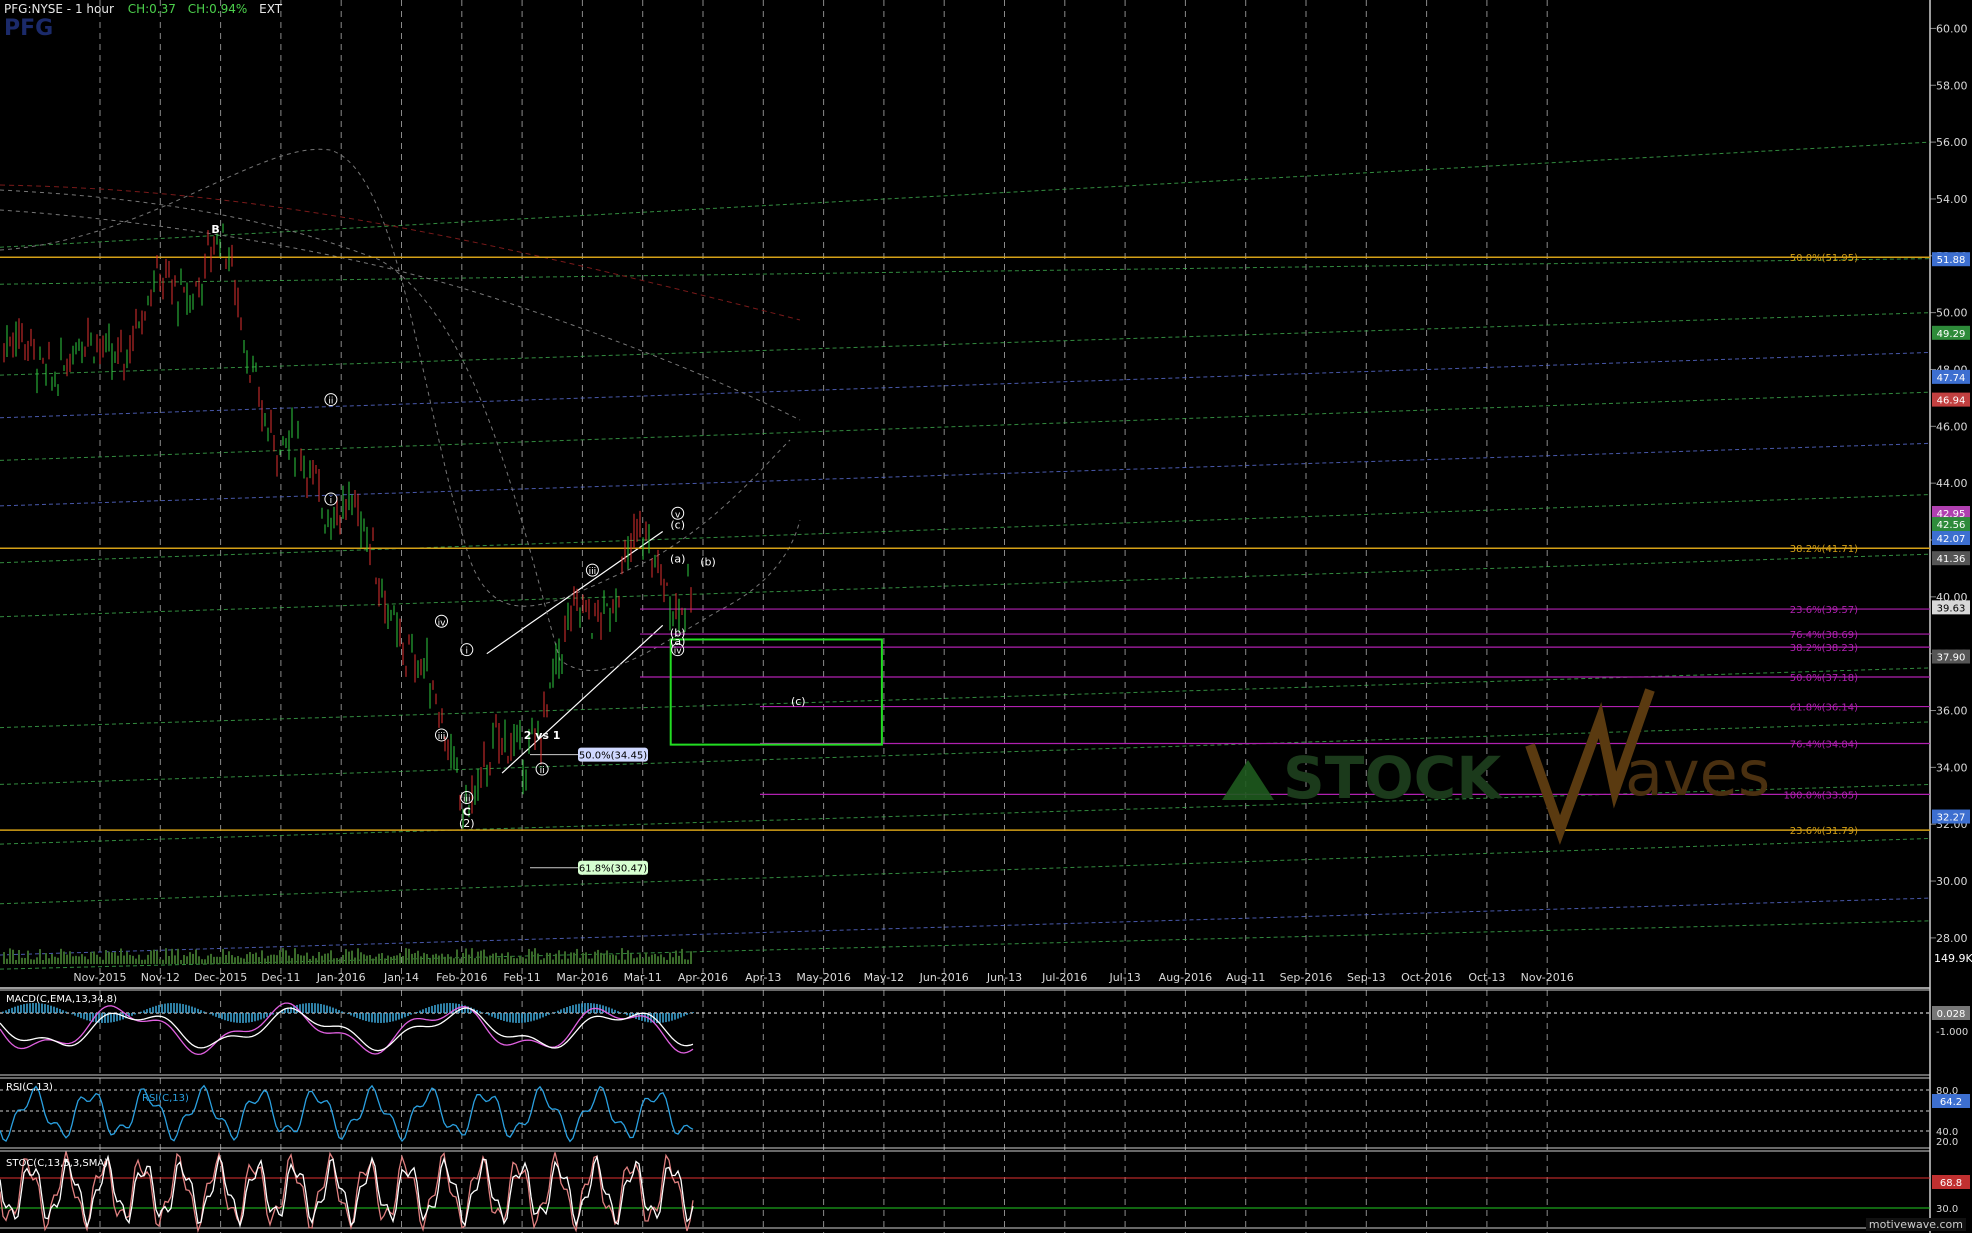  Describe the element at coordinates (1064, 977) in the screenshot. I see `x-tick-label: Jul-2016` at that location.